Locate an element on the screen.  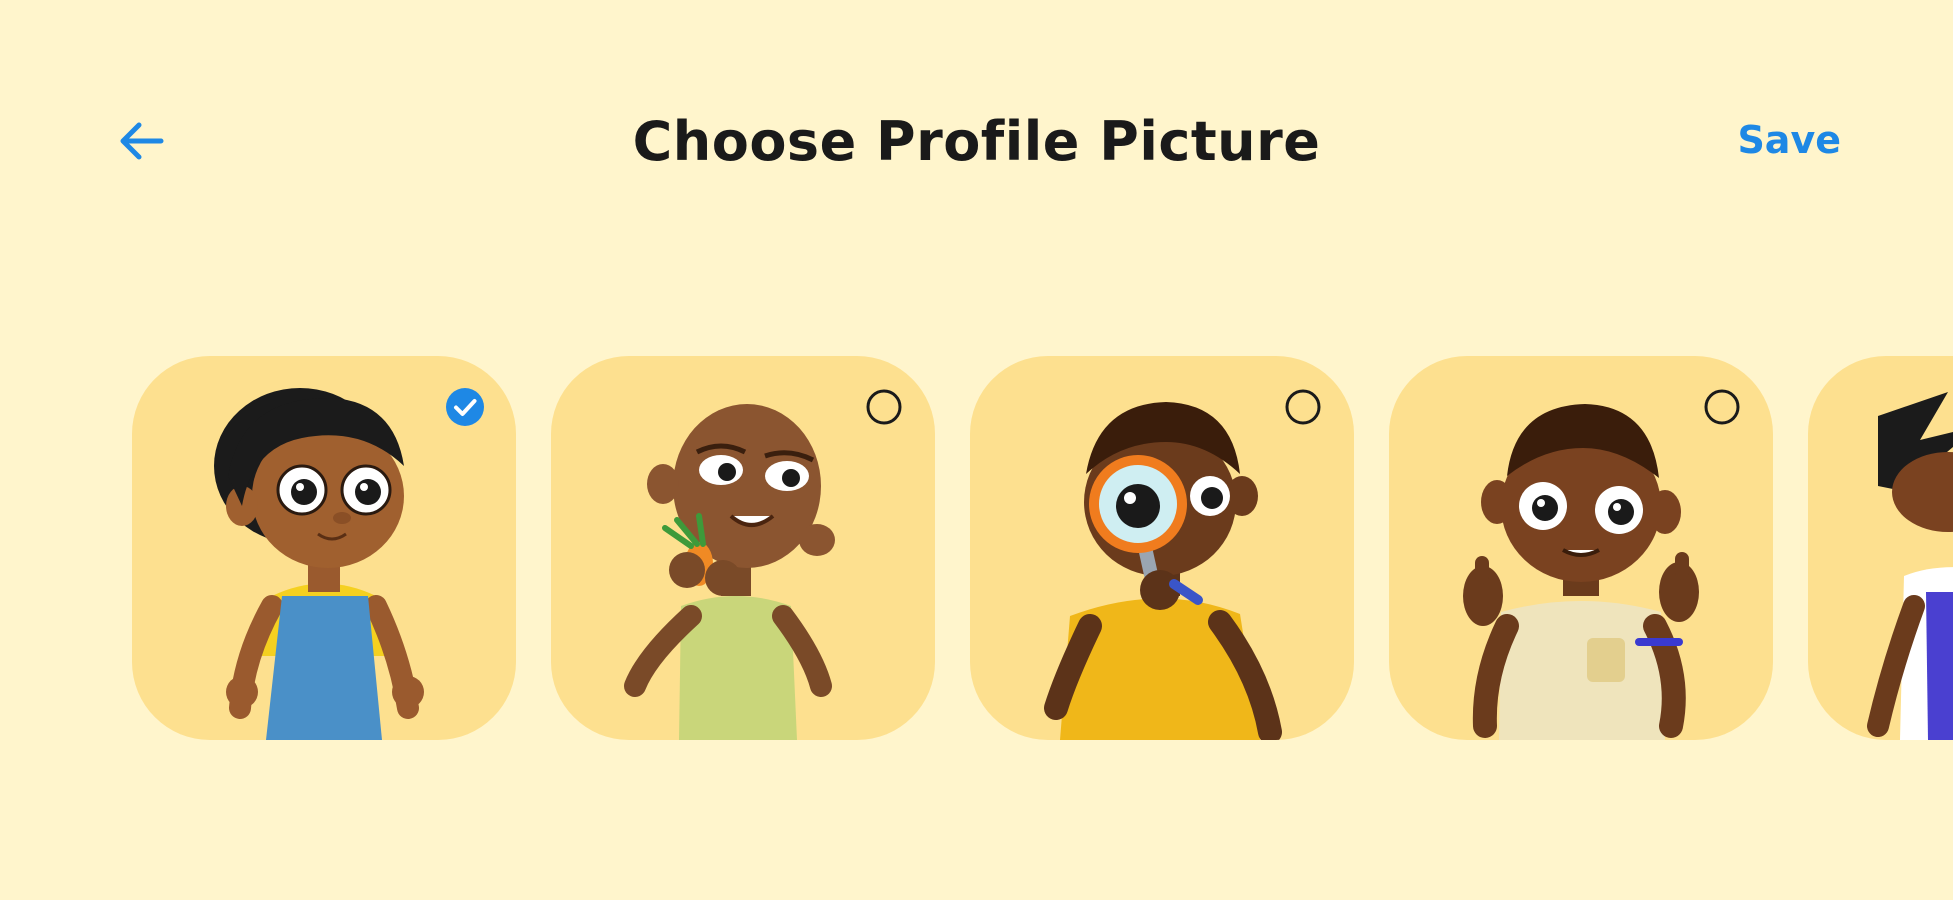
avatar-girl-purple-illustration is located at coordinates (1910, 566).